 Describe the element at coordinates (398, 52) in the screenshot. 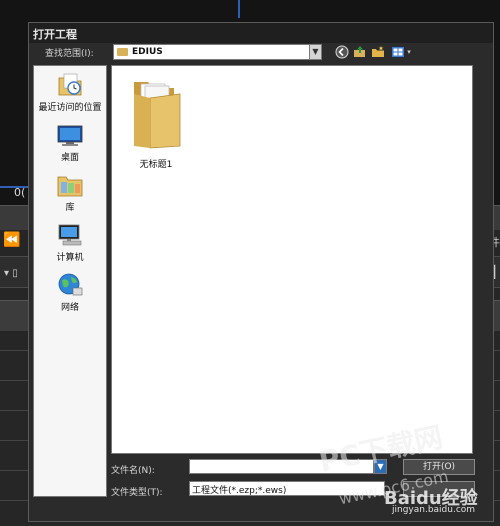

I see `views-menu-icon` at that location.